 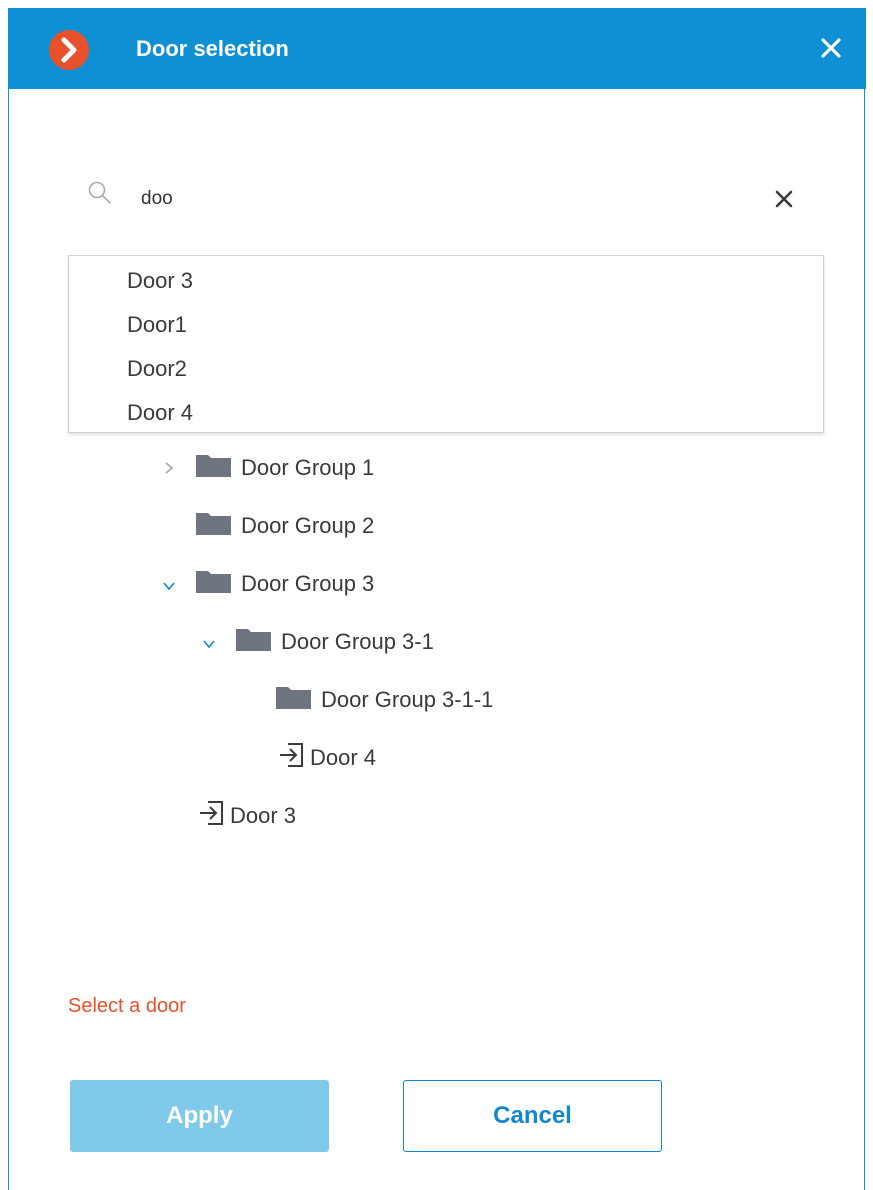 What do you see at coordinates (157, 371) in the screenshot?
I see `suggestion-item: Door2` at bounding box center [157, 371].